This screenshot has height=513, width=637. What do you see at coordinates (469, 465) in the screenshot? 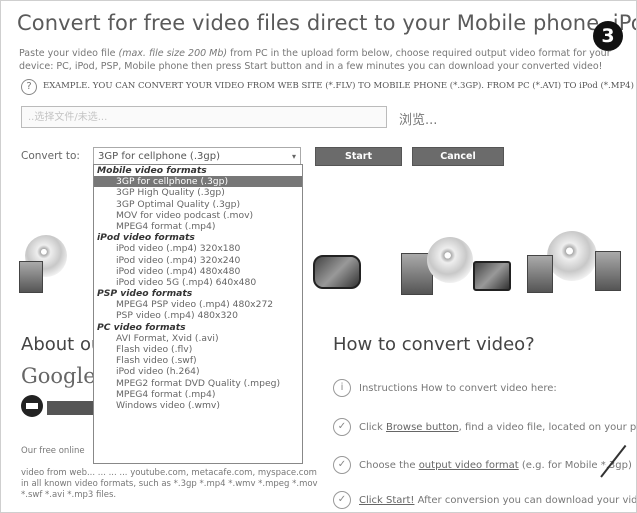
I see `output-format-link: output video format` at bounding box center [469, 465].